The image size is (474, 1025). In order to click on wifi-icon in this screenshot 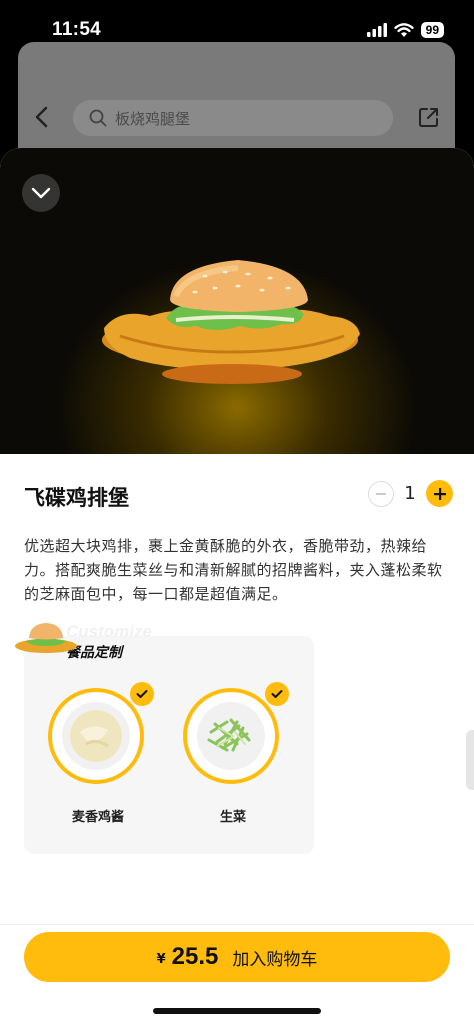, I will do `click(403, 29)`.